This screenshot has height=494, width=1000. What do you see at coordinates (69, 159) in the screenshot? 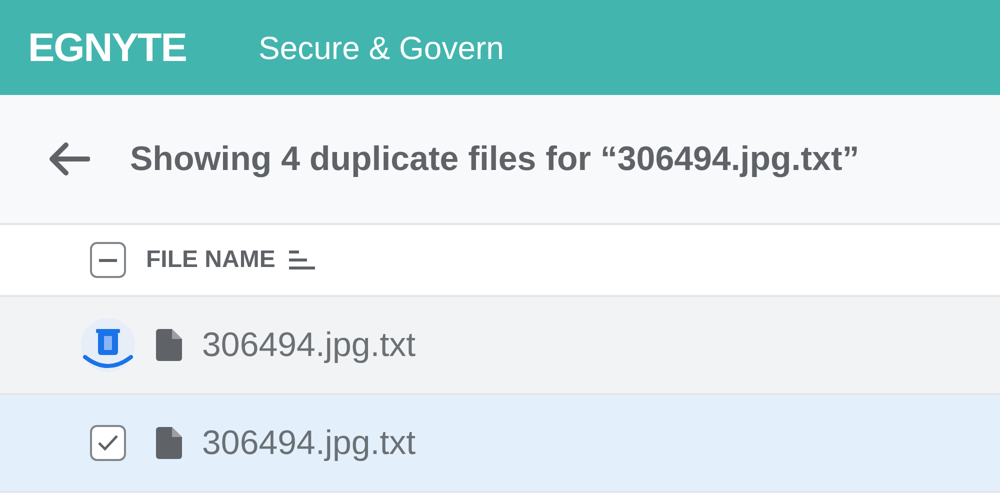
I see `back-arrow-icon` at bounding box center [69, 159].